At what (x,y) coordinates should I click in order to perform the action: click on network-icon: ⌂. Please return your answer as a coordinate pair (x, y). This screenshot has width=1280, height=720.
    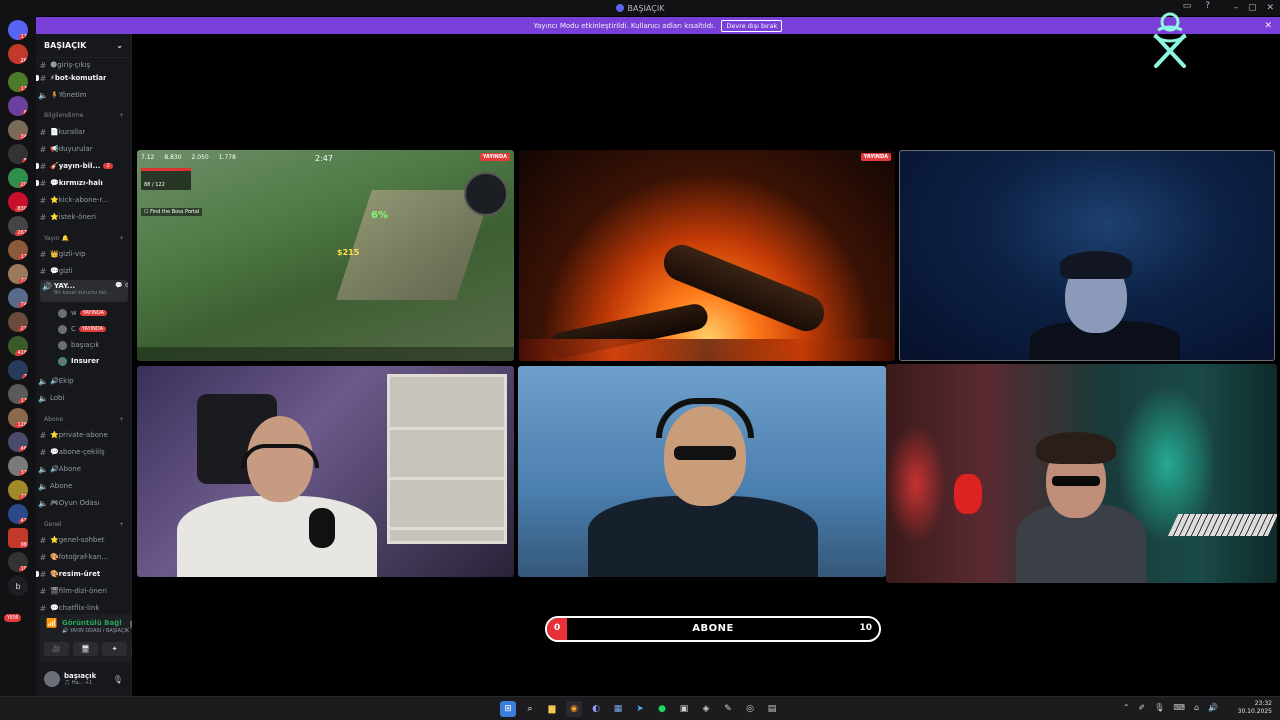
    Looking at the image, I should click on (1196, 707).